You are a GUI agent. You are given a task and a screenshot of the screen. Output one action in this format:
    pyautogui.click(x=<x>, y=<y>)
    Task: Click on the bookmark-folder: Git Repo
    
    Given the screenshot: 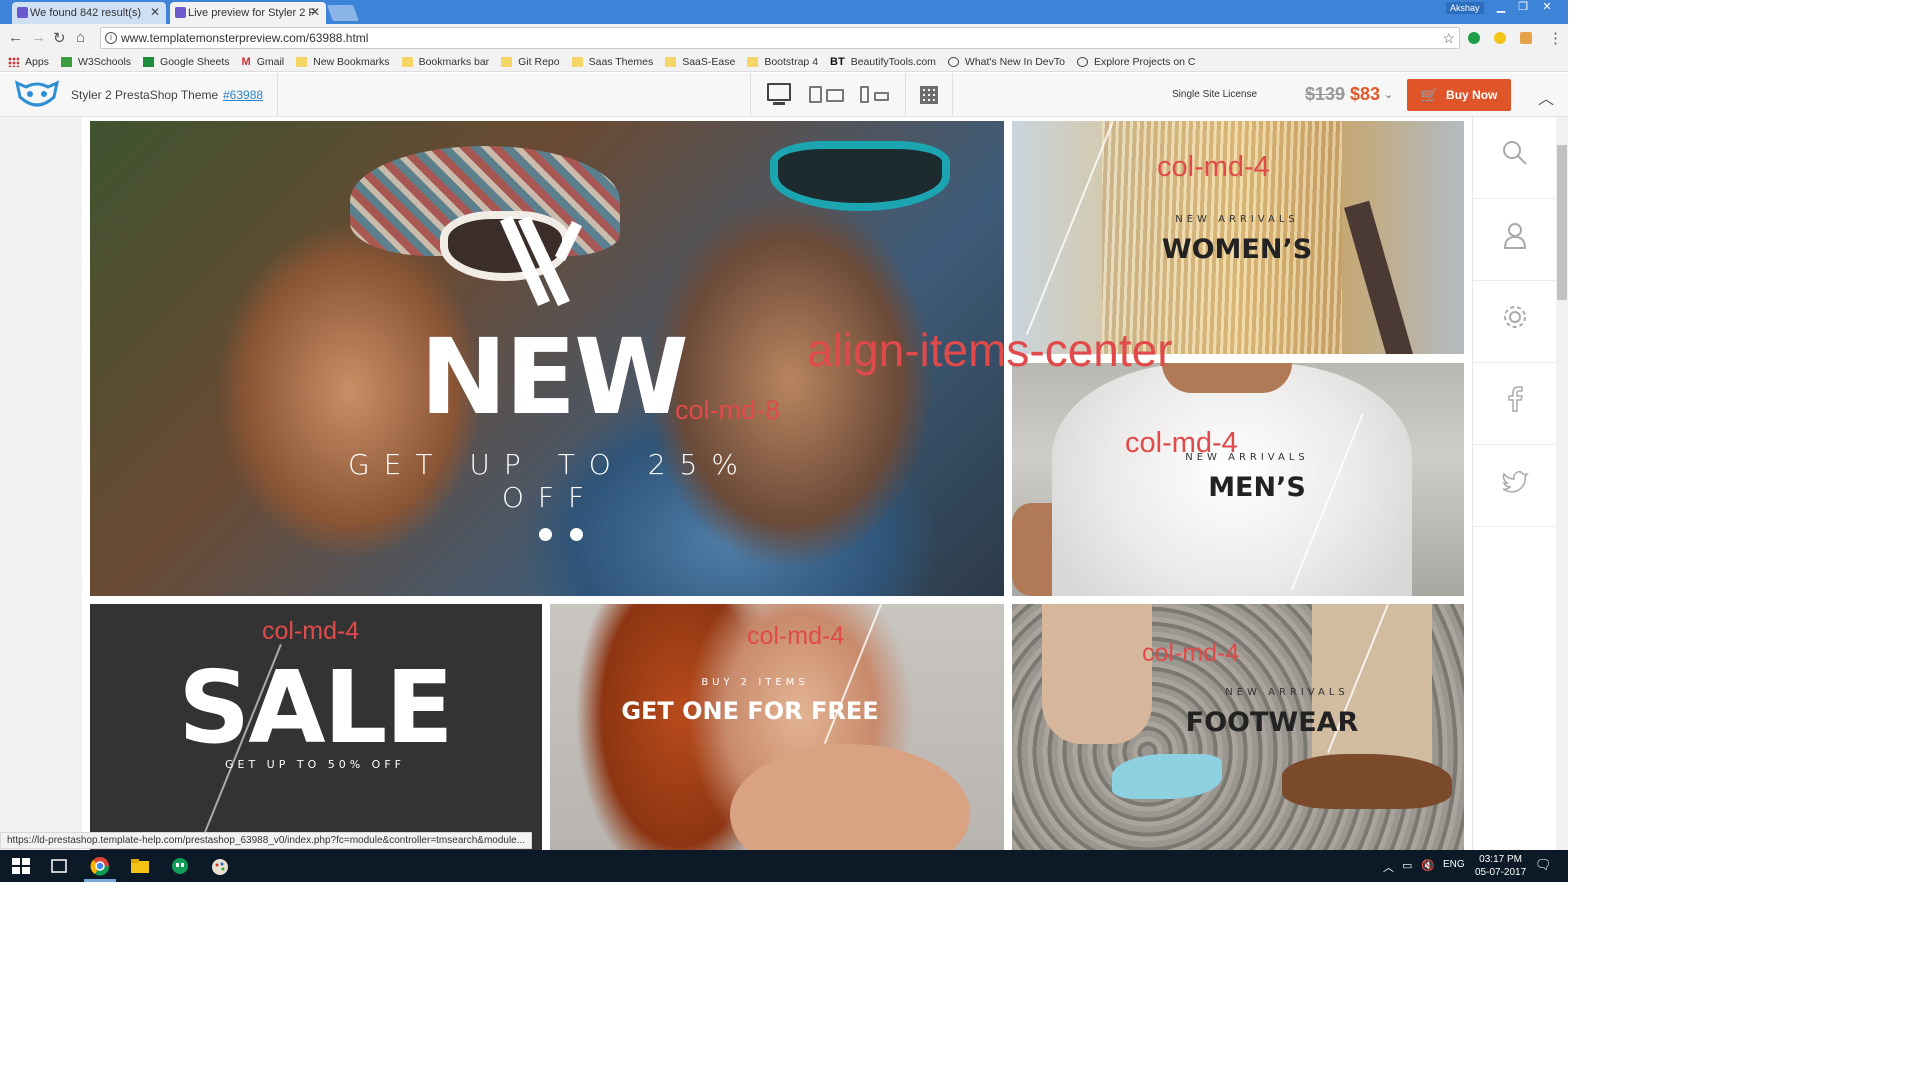 What is the action you would take?
    pyautogui.click(x=530, y=61)
    